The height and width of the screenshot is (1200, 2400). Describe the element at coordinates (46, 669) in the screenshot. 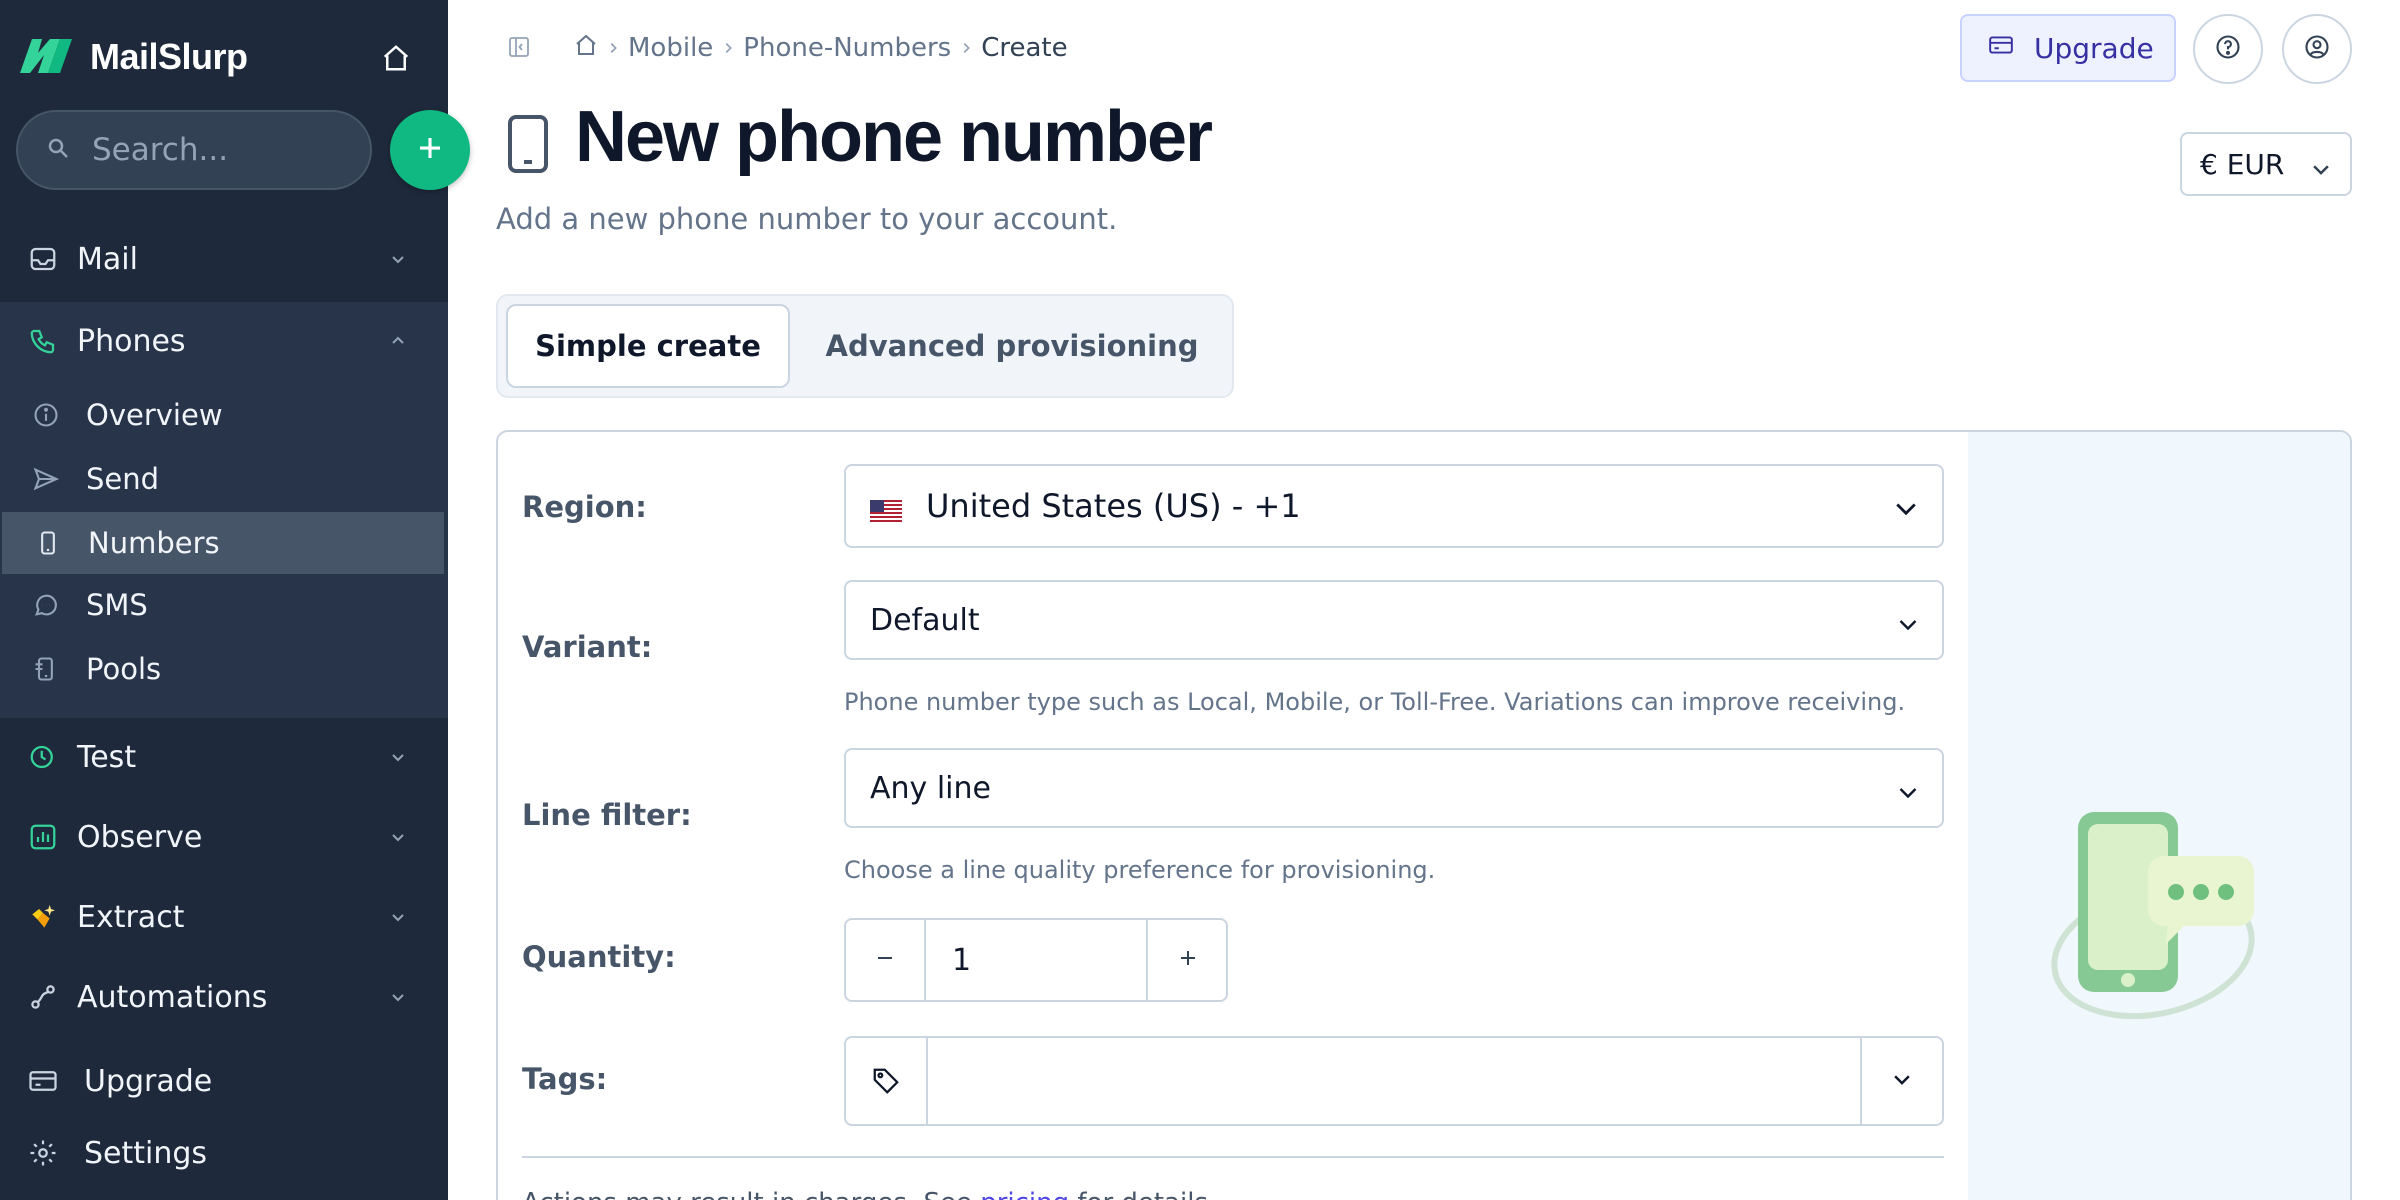

I see `phone-pool-icon` at that location.